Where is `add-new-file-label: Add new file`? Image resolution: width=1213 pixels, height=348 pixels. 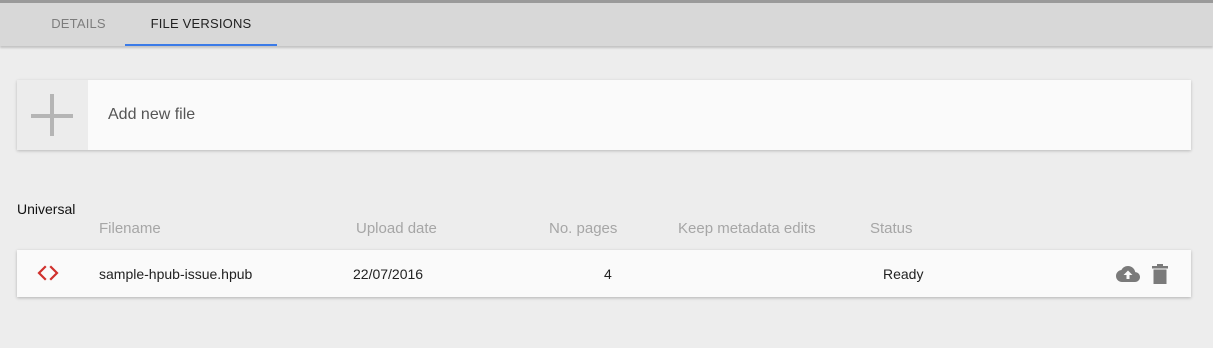
add-new-file-label: Add new file is located at coordinates (152, 114).